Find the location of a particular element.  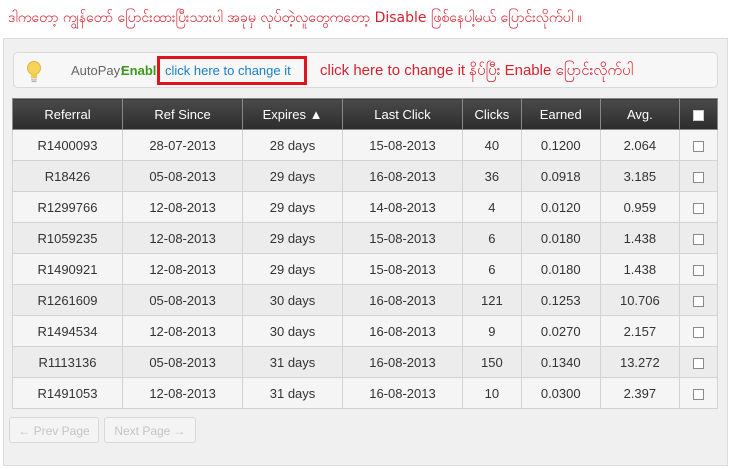

clicks: 9 is located at coordinates (492, 331).